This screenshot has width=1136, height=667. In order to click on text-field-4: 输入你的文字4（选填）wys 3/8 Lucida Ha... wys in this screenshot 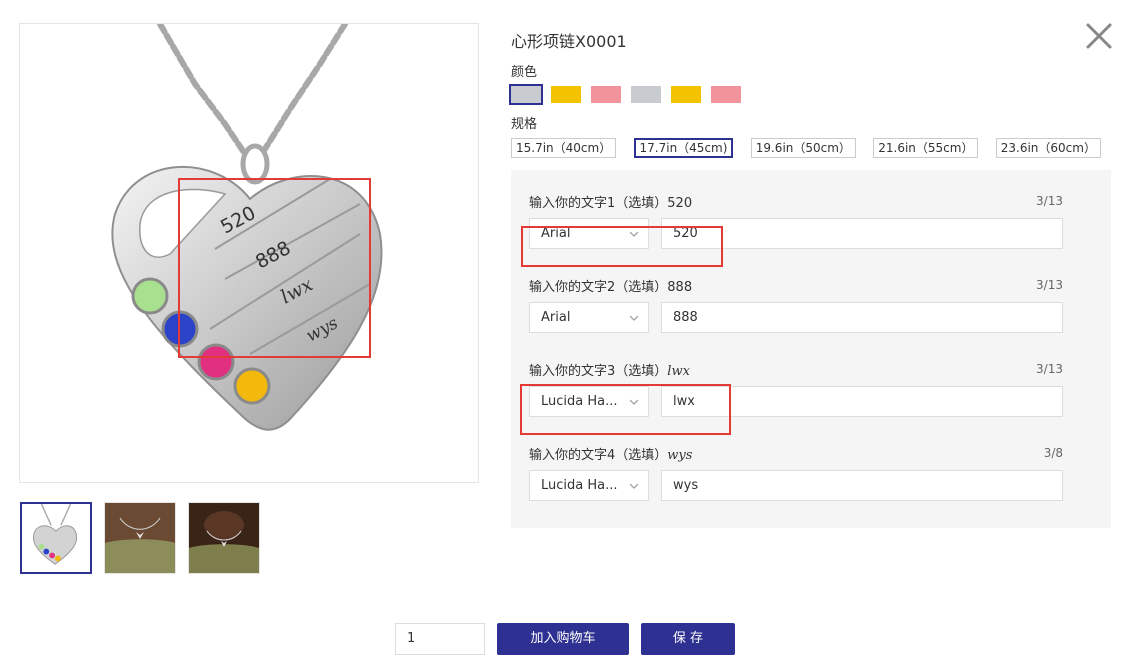, I will do `click(796, 472)`.